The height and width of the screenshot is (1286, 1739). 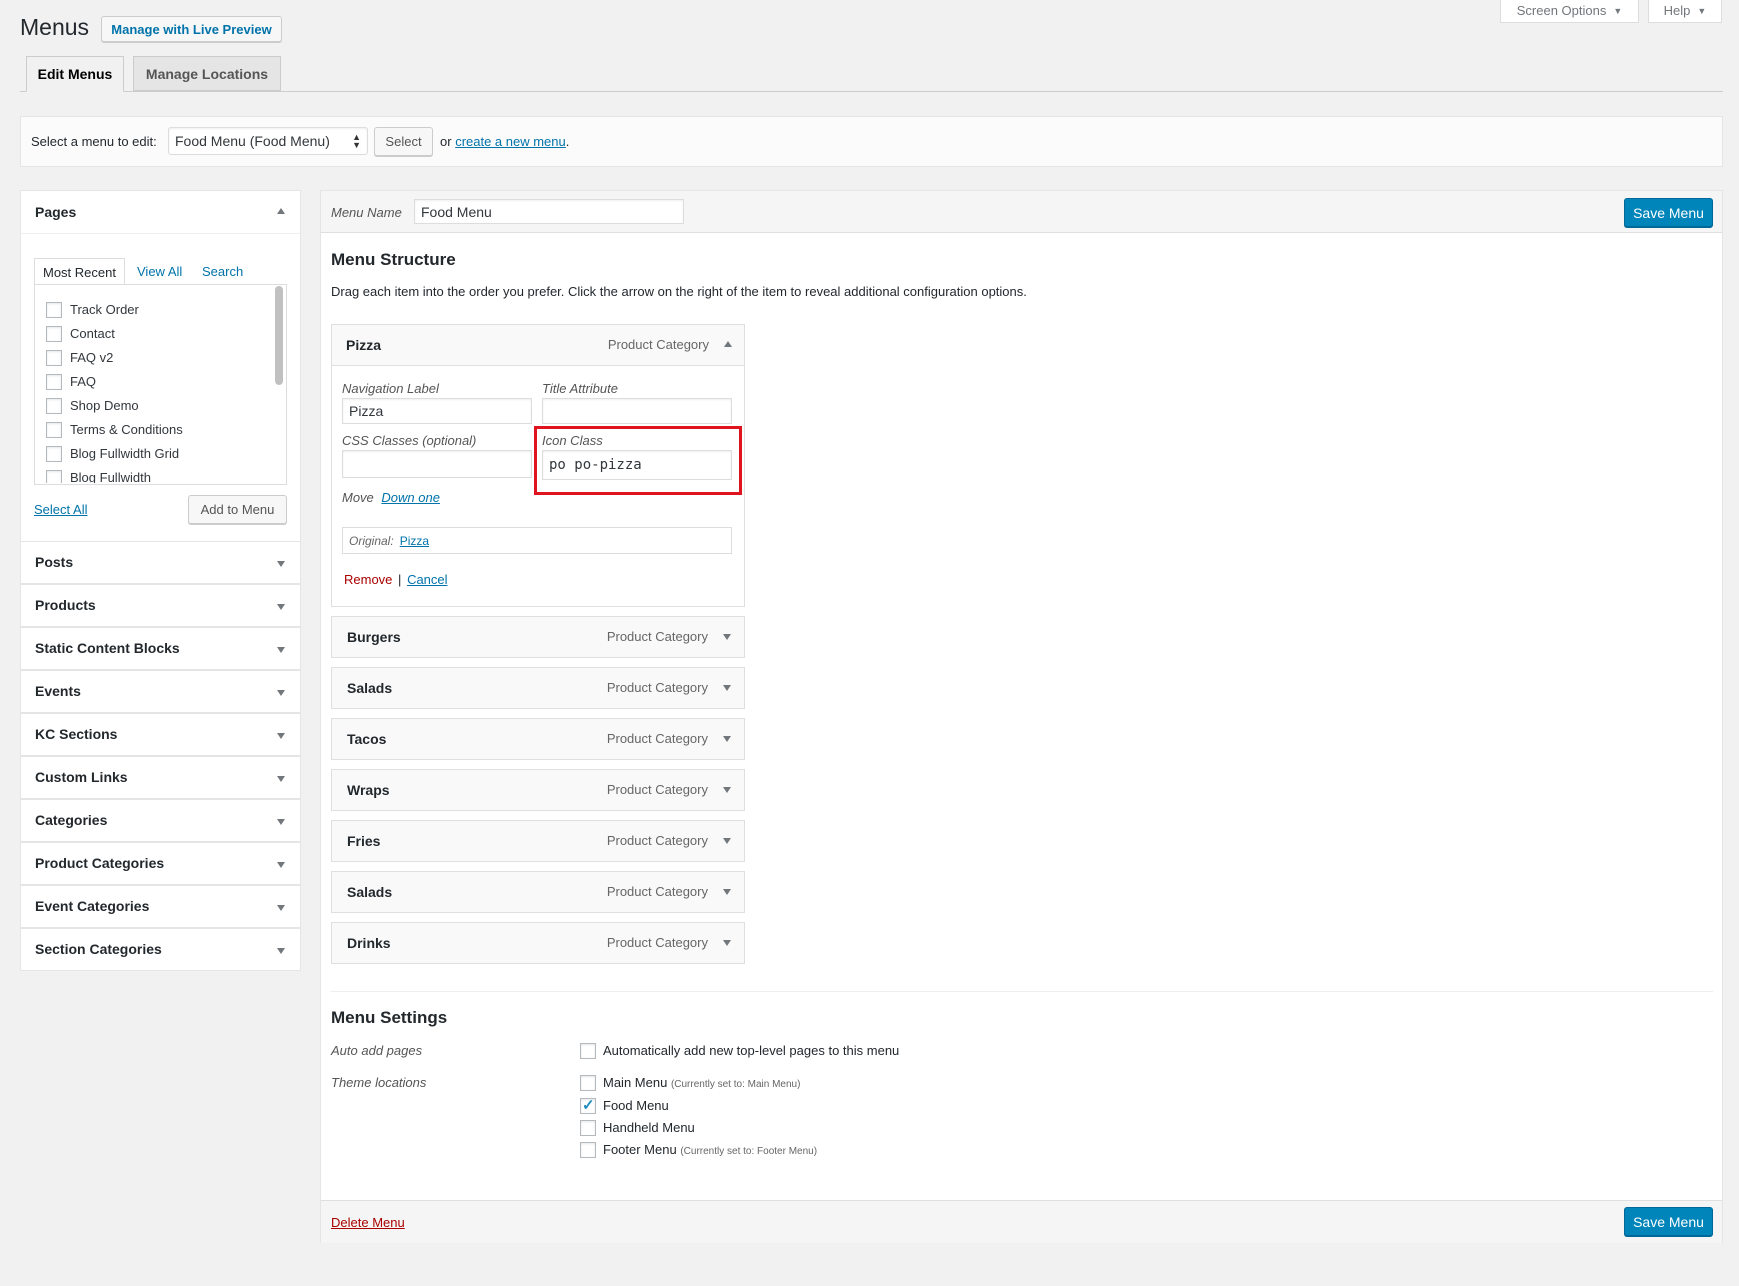 What do you see at coordinates (146, 476) in the screenshot?
I see `list-item: Blog Fullwidth` at bounding box center [146, 476].